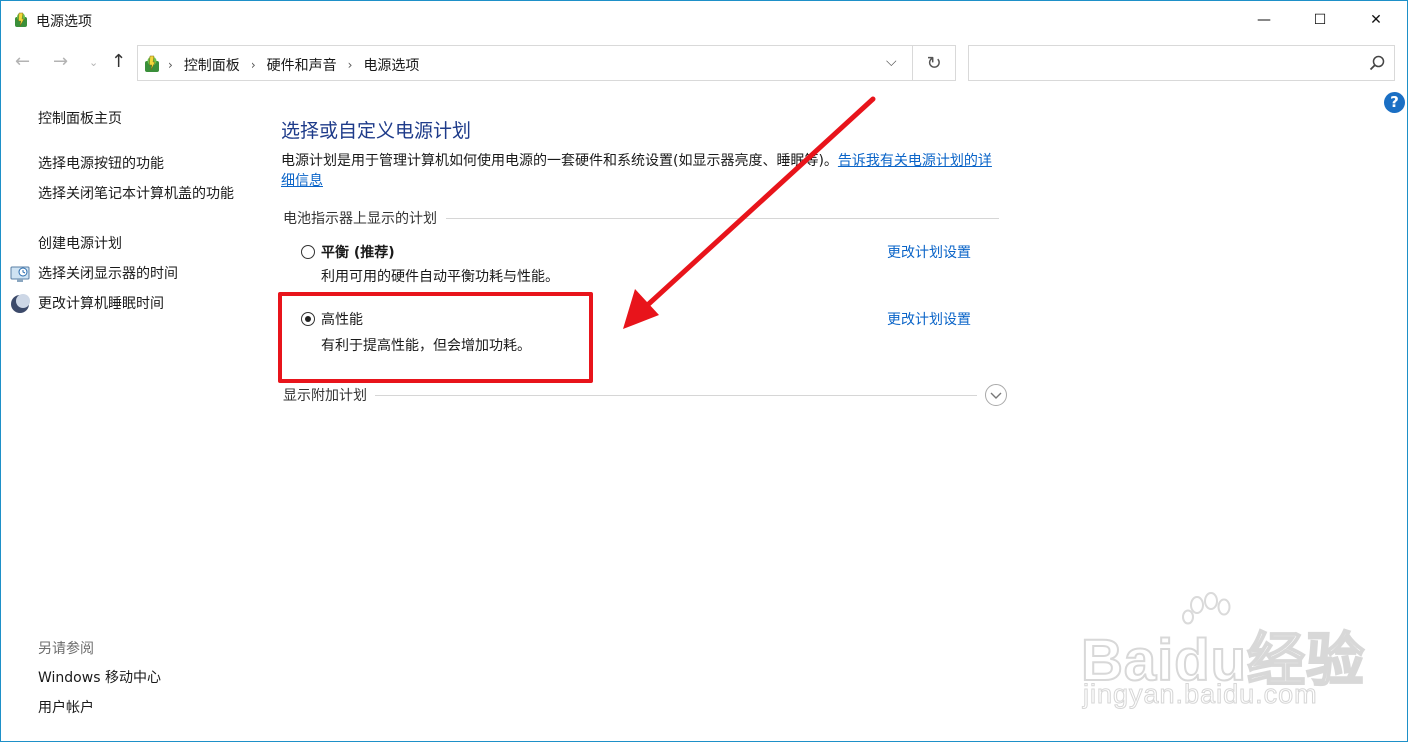 The height and width of the screenshot is (743, 1408). I want to click on control-panel-icon, so click(152, 63).